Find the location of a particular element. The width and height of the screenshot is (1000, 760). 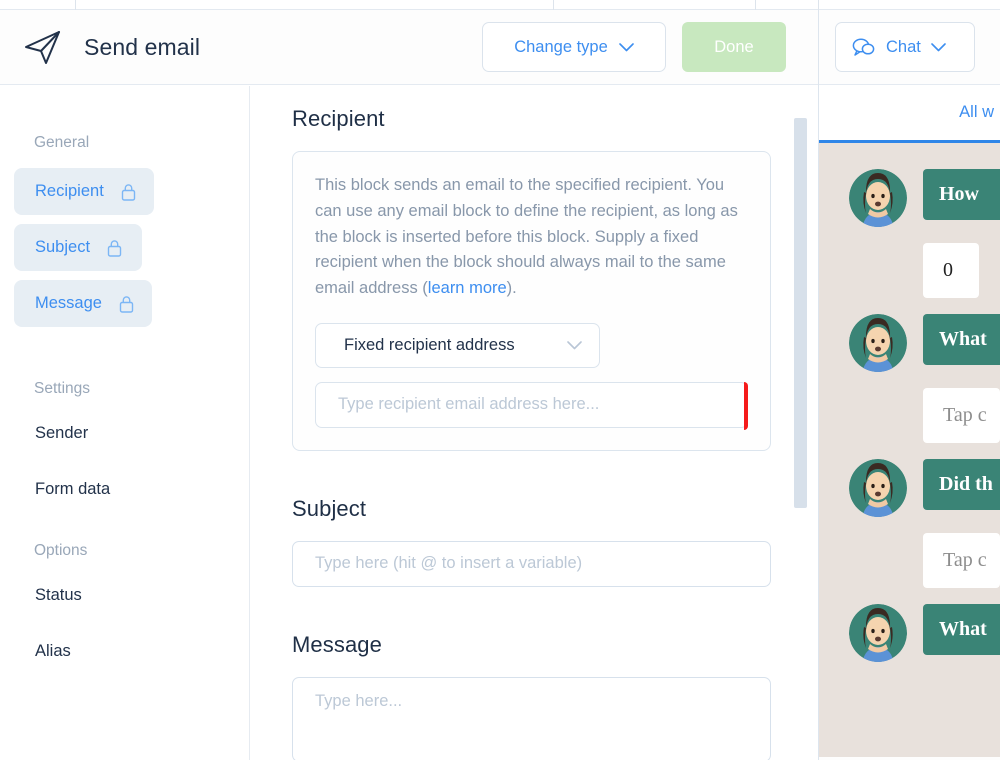

done-button: Done is located at coordinates (734, 47).